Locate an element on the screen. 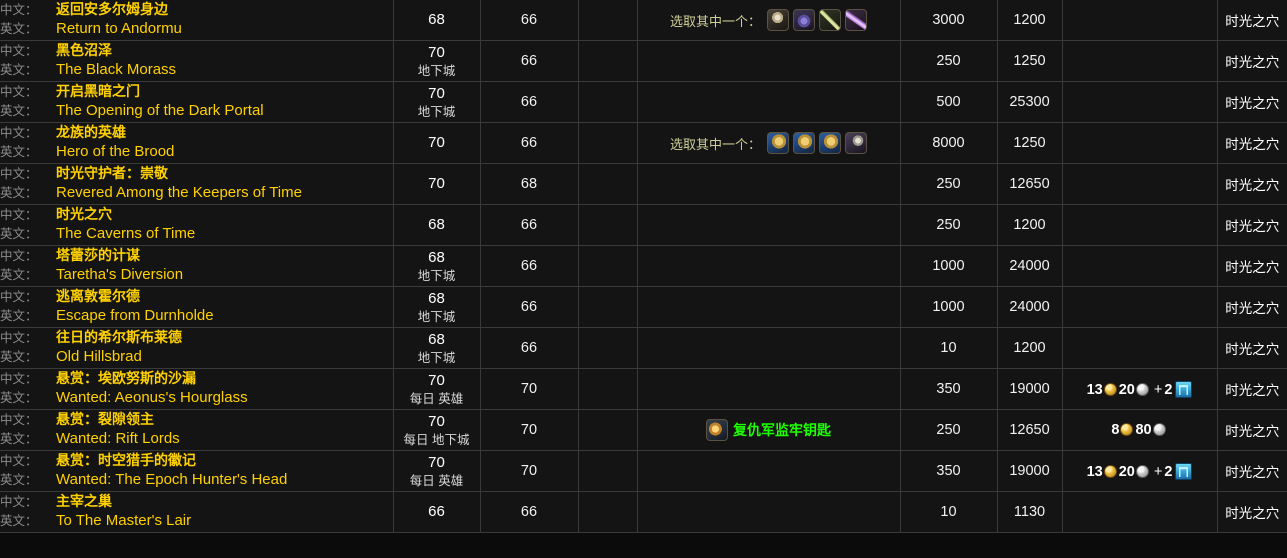  quest-title-zh: 逃离敦霍尔德 is located at coordinates (98, 296).